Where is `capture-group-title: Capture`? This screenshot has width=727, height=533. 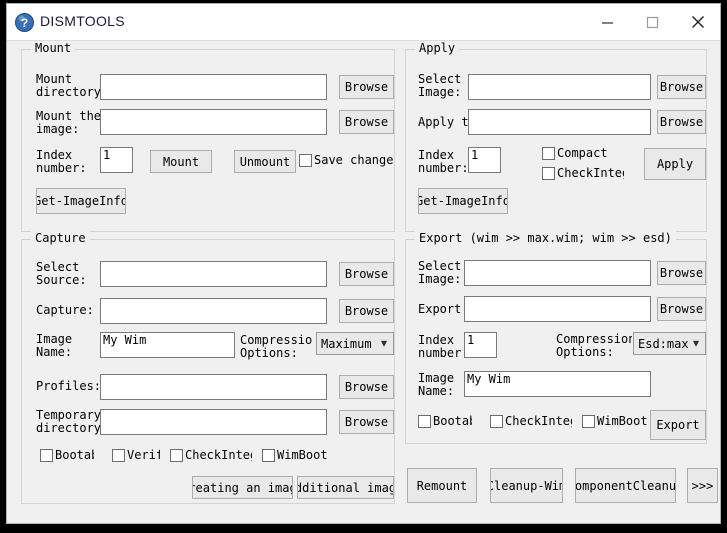 capture-group-title: Capture is located at coordinates (60, 238).